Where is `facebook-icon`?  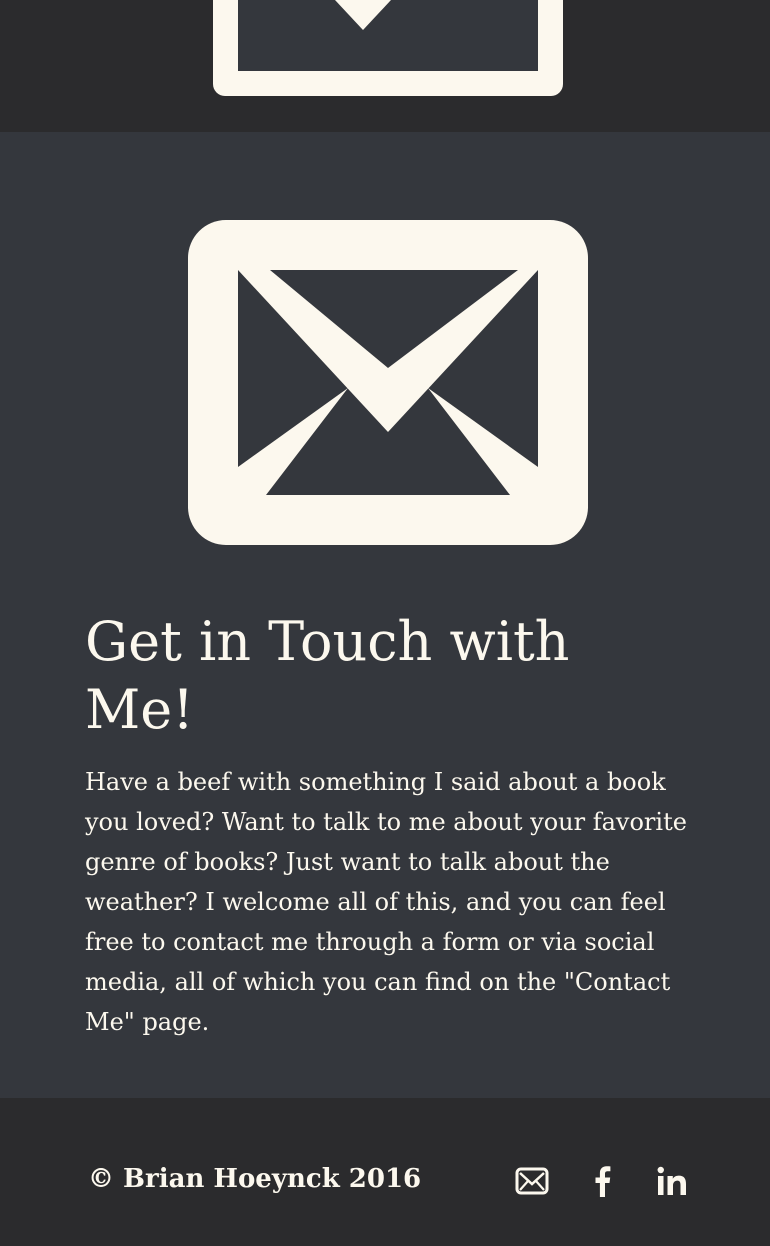
facebook-icon is located at coordinates (603, 1181).